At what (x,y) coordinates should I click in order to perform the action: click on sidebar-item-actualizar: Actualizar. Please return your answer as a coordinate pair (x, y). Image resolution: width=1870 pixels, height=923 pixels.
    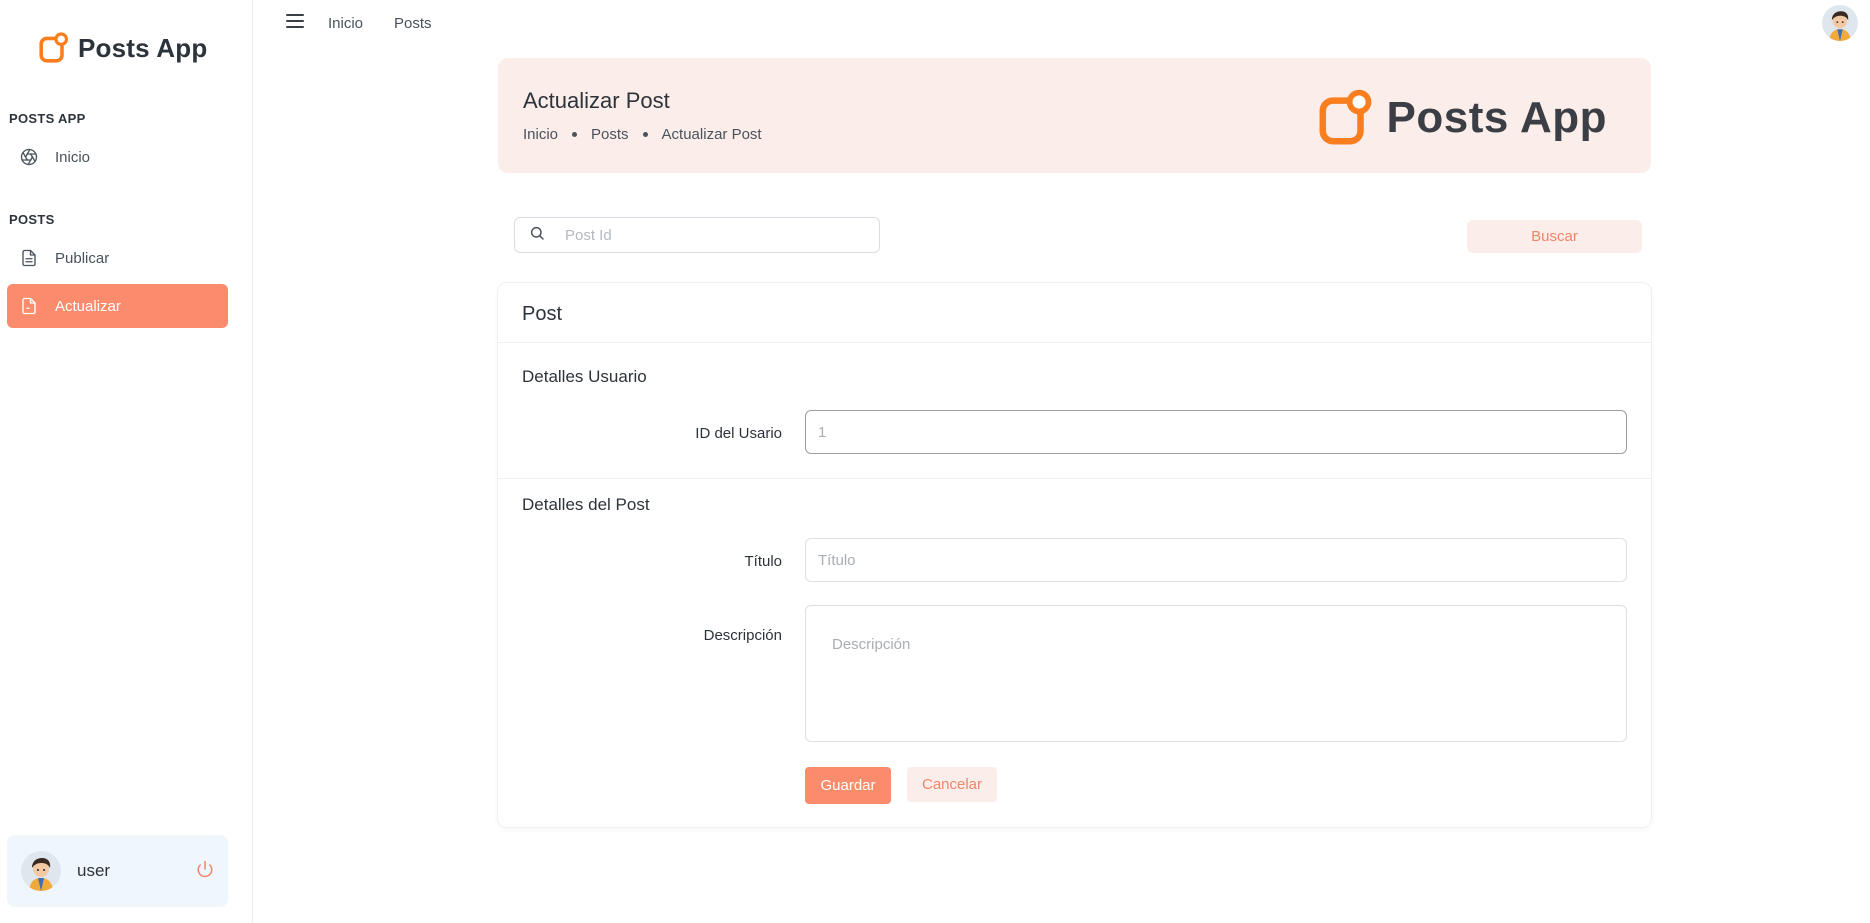
    Looking at the image, I should click on (117, 306).